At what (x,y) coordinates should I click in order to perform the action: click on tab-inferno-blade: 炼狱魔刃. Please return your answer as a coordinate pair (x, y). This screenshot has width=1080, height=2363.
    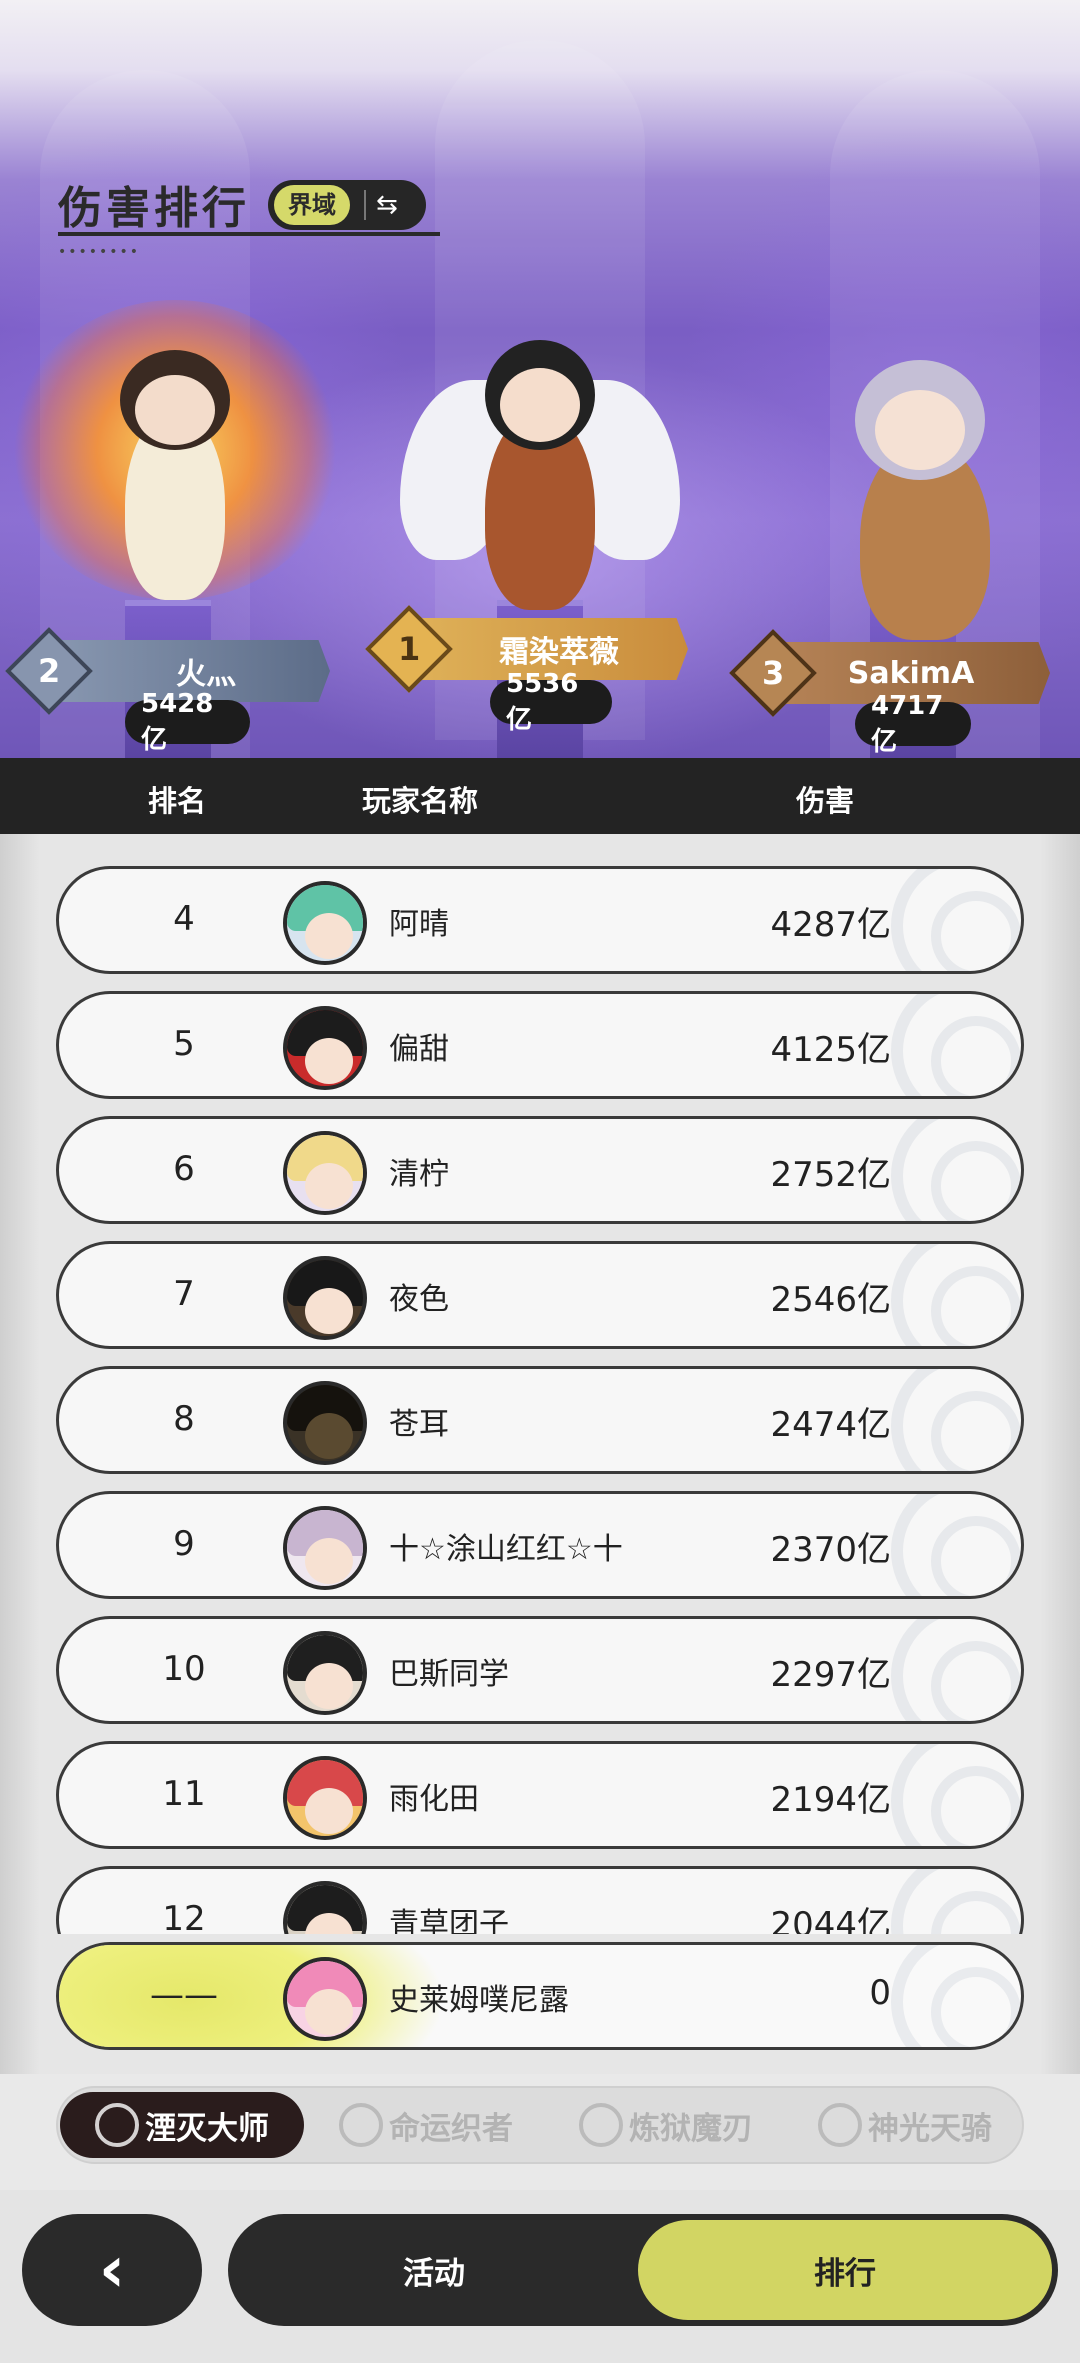
    Looking at the image, I should click on (666, 2125).